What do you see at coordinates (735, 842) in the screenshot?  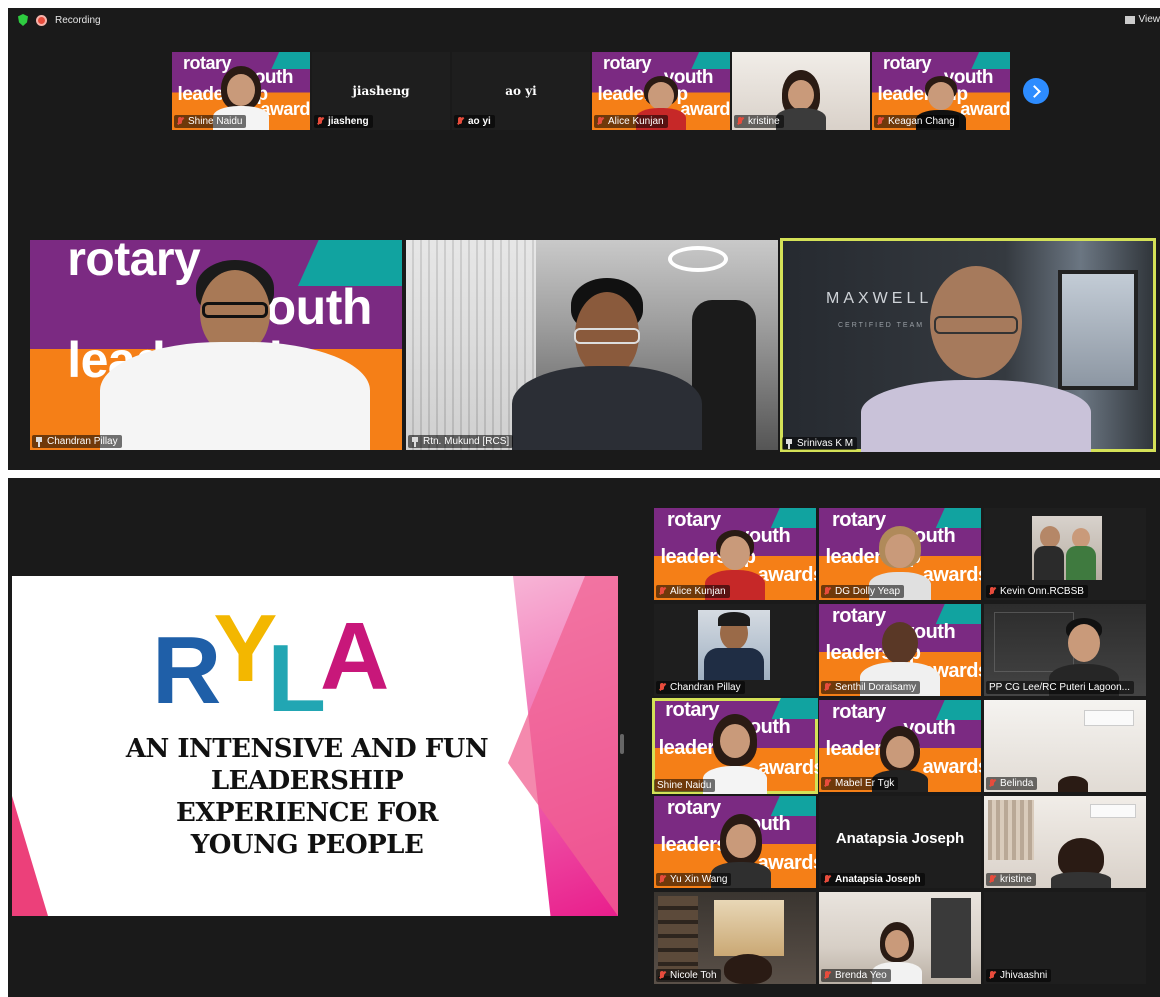 I see `gallery-tile-yu-xin-wang: rotaryyouthleadershipawards Yu Xin Wang` at bounding box center [735, 842].